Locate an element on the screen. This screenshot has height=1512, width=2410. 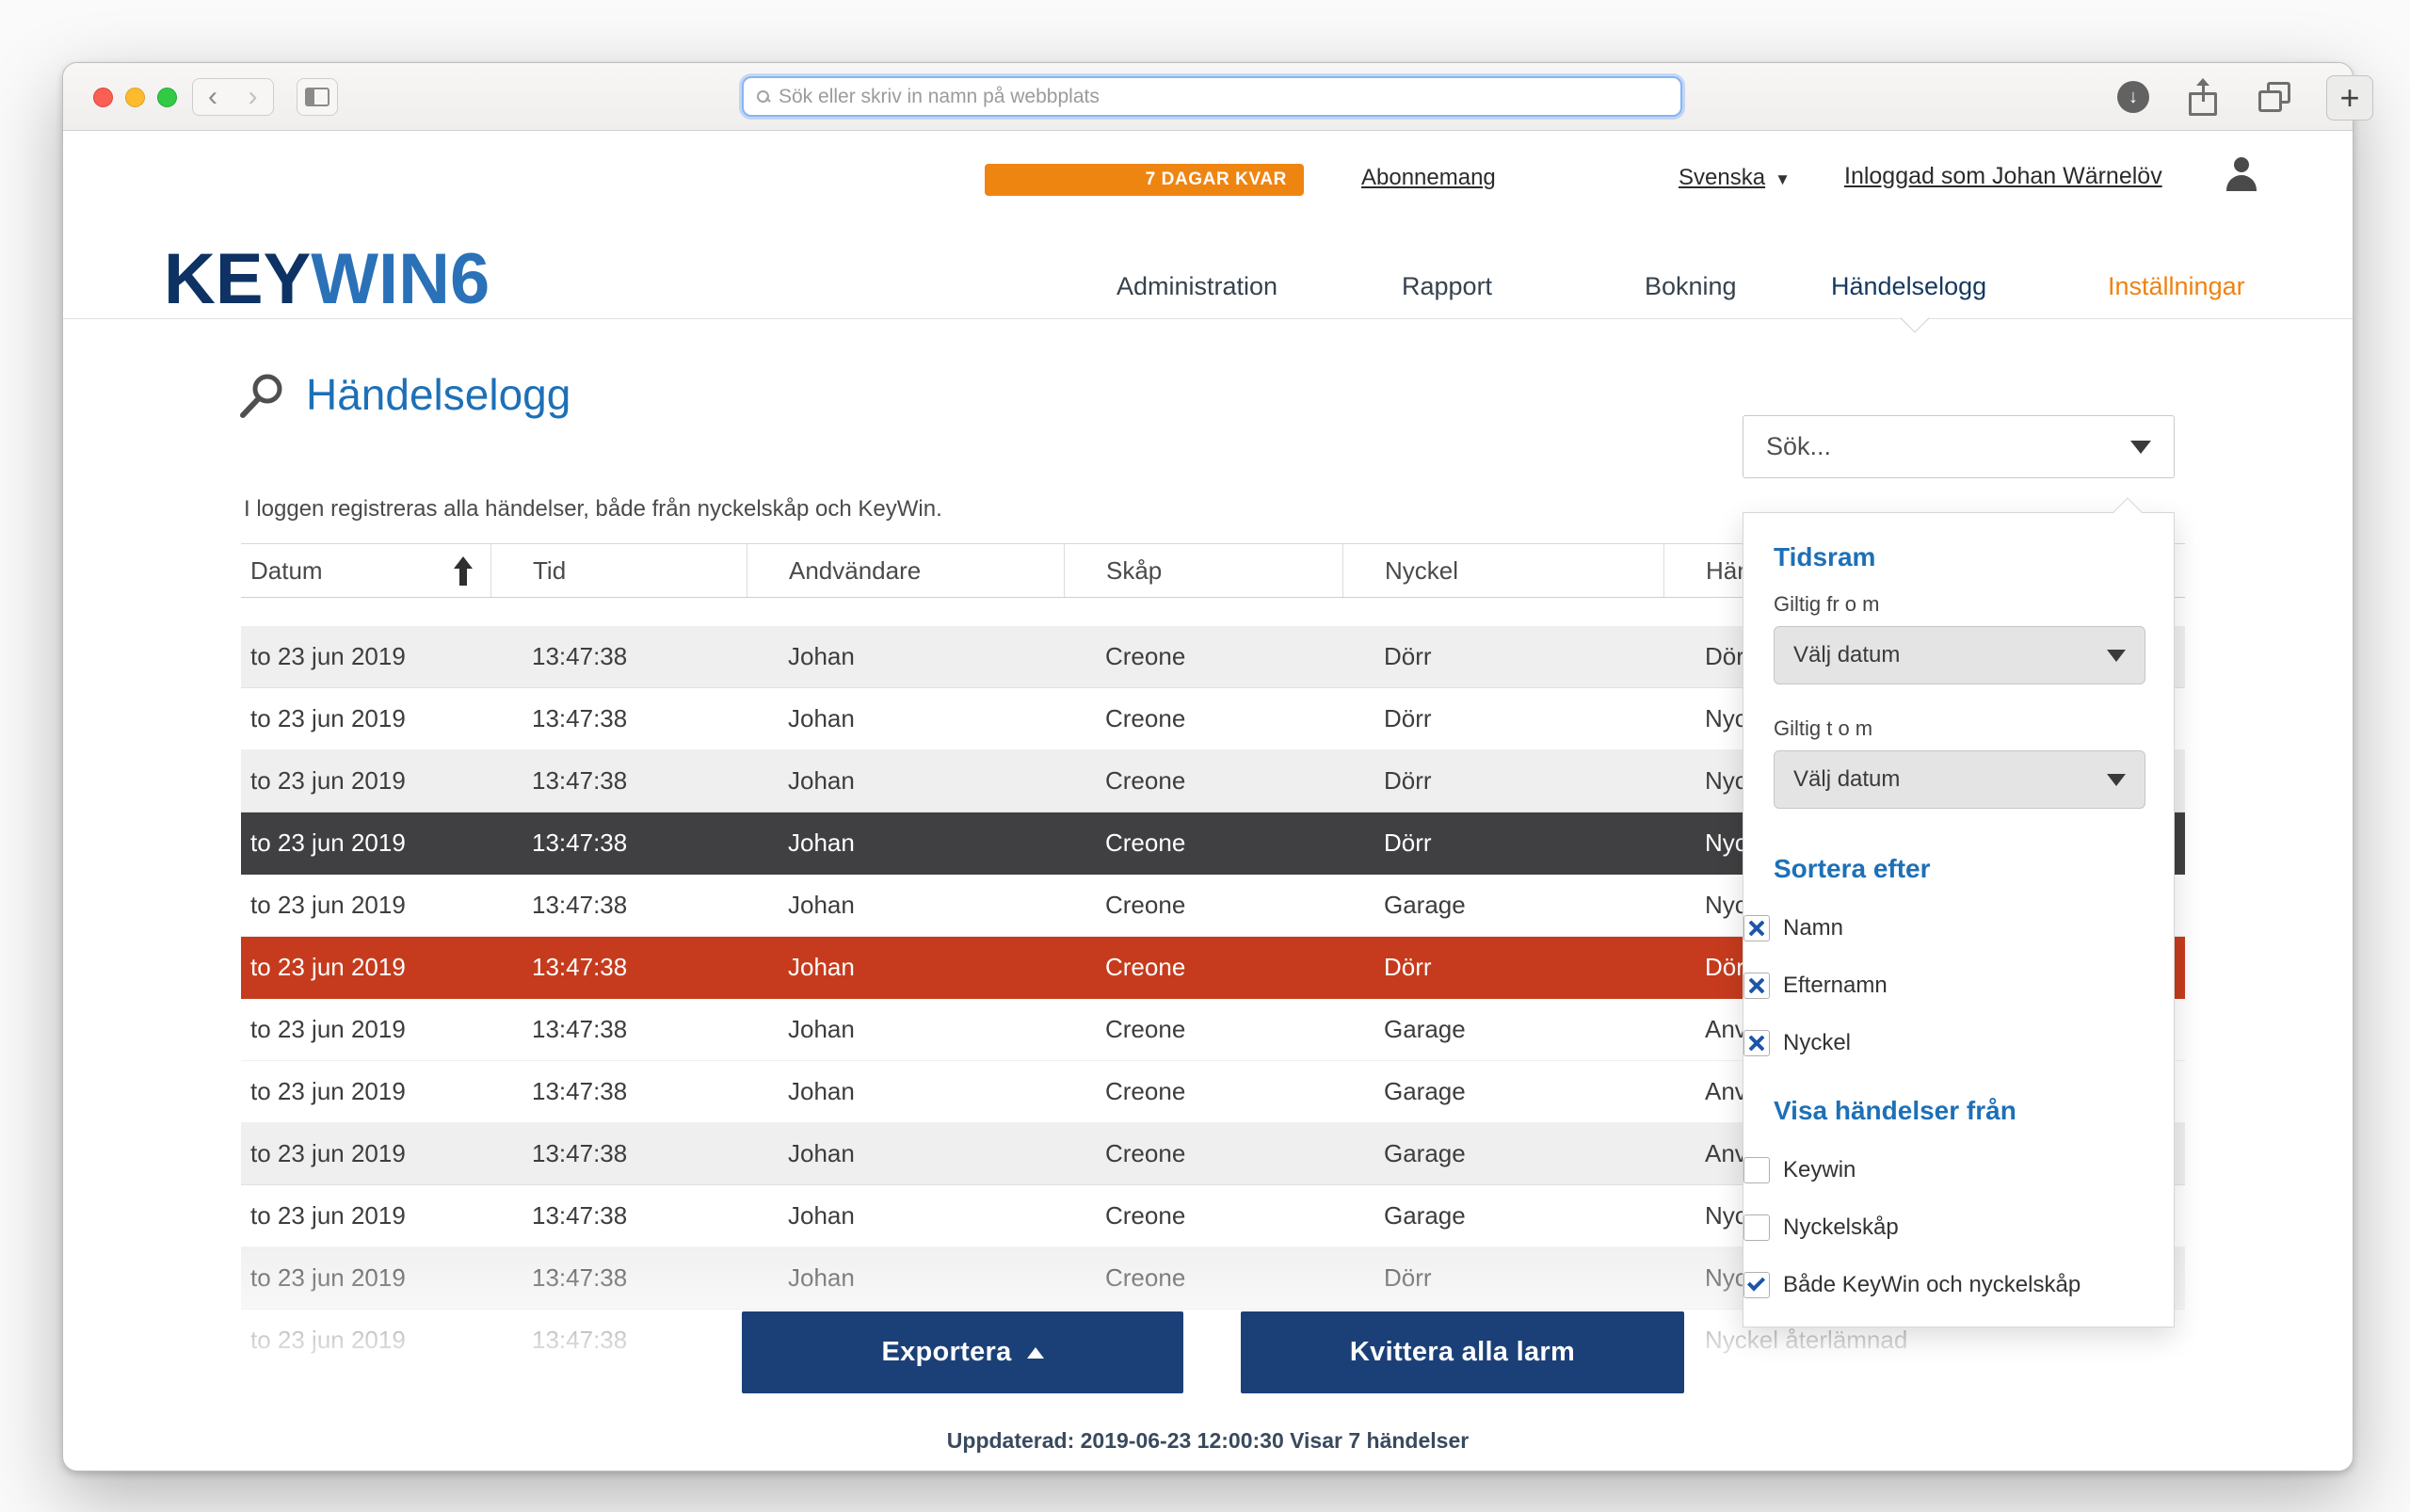
checkbox-option: Keywin is located at coordinates (1799, 1170).